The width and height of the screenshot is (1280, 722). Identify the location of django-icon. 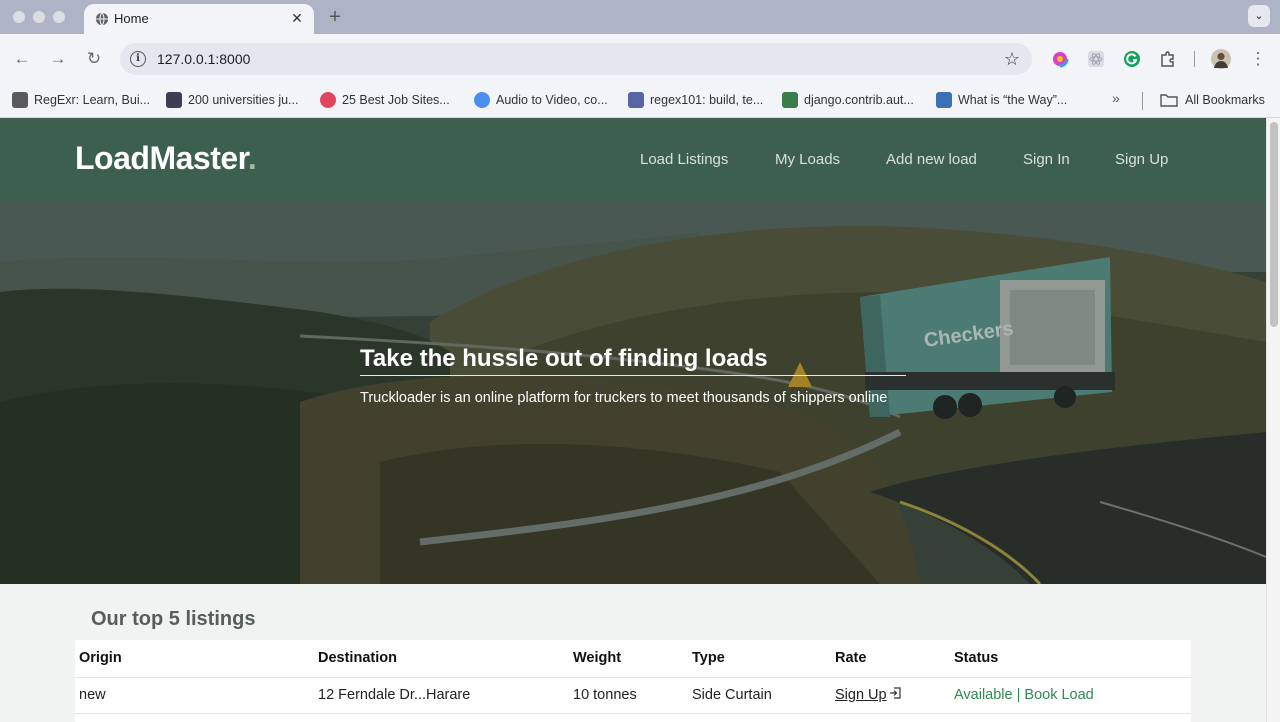
(790, 100).